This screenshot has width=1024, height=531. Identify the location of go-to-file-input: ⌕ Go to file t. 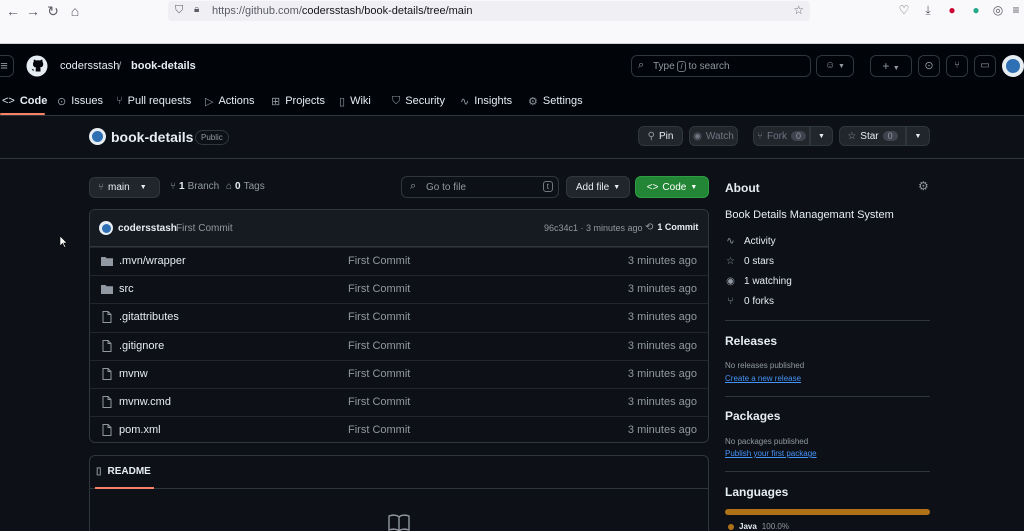
(480, 187).